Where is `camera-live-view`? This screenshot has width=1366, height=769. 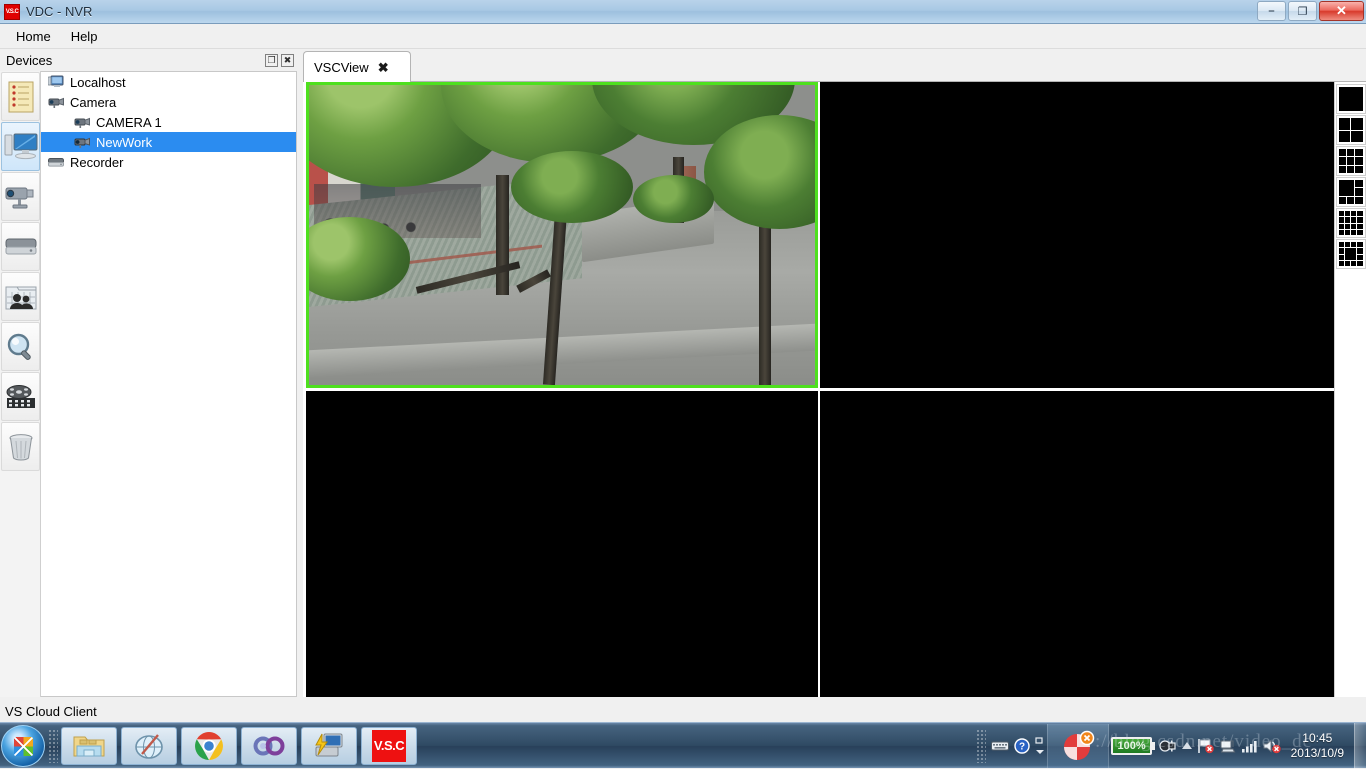
camera-live-view is located at coordinates (562, 235).